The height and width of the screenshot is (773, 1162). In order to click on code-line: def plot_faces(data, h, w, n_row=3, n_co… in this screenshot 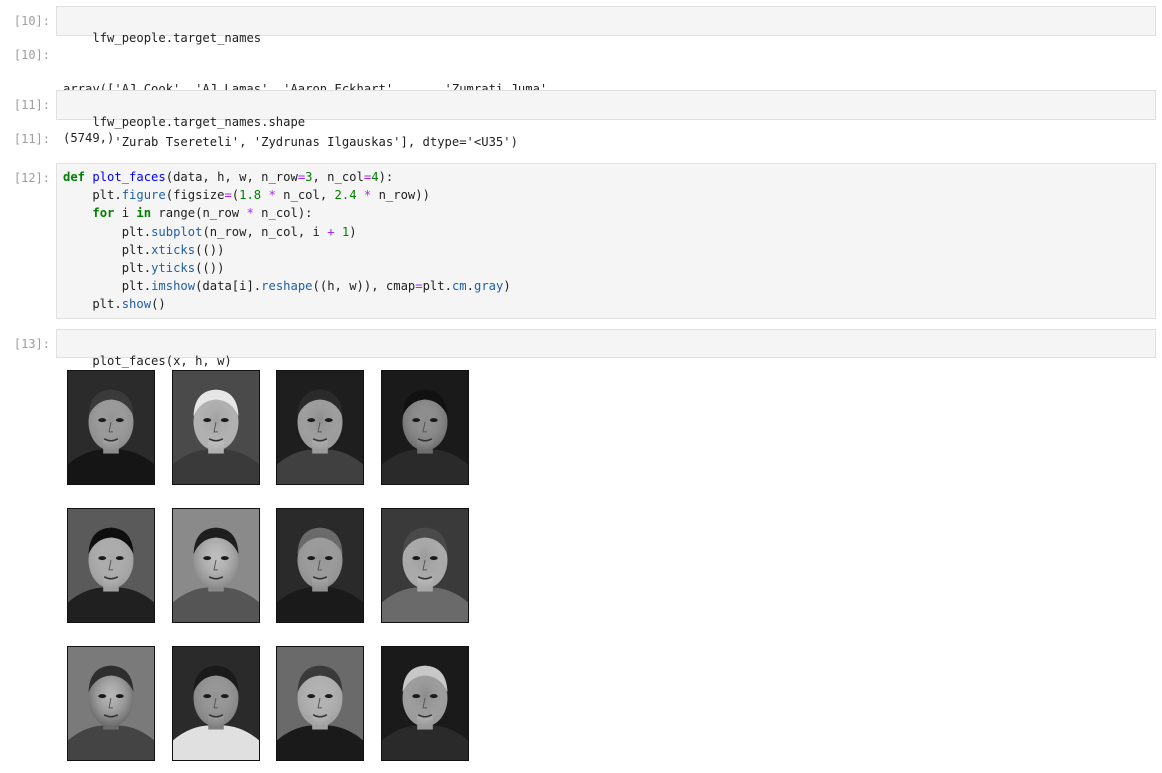, I will do `click(228, 177)`.